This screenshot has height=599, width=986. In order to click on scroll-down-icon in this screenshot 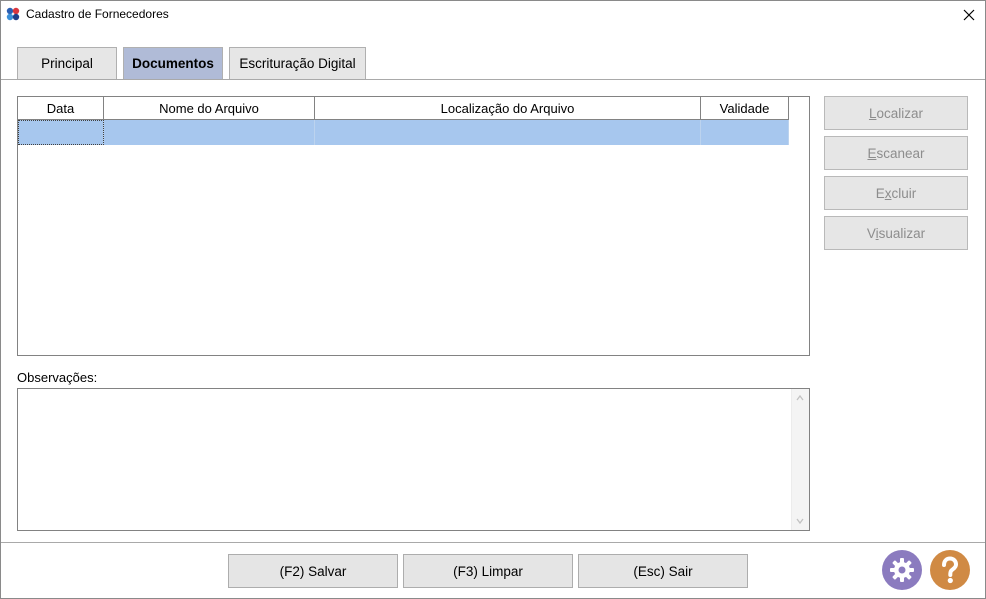, I will do `click(800, 521)`.